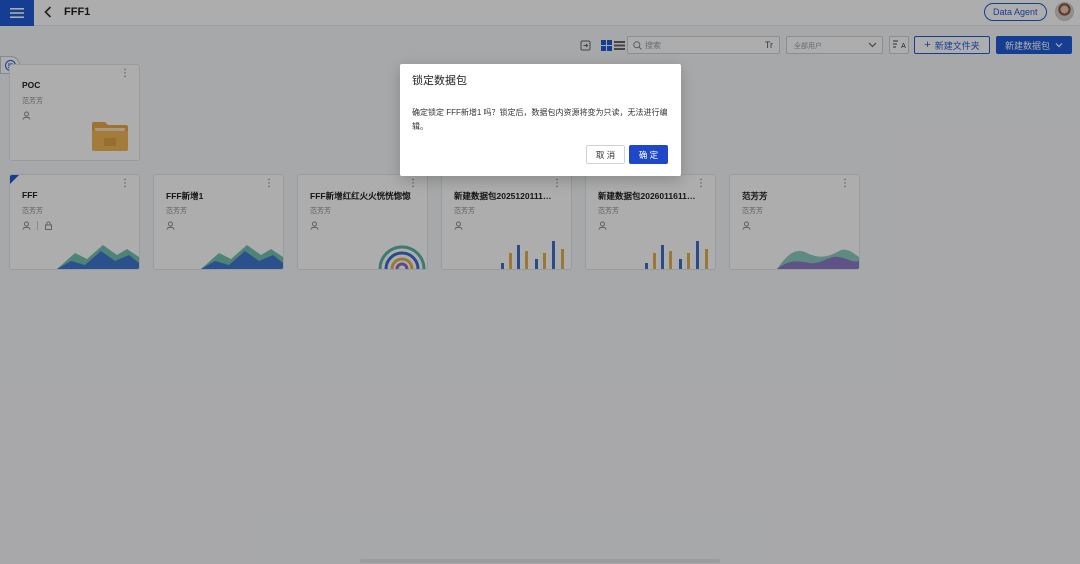  I want to click on confirm-button: 确 定, so click(648, 154).